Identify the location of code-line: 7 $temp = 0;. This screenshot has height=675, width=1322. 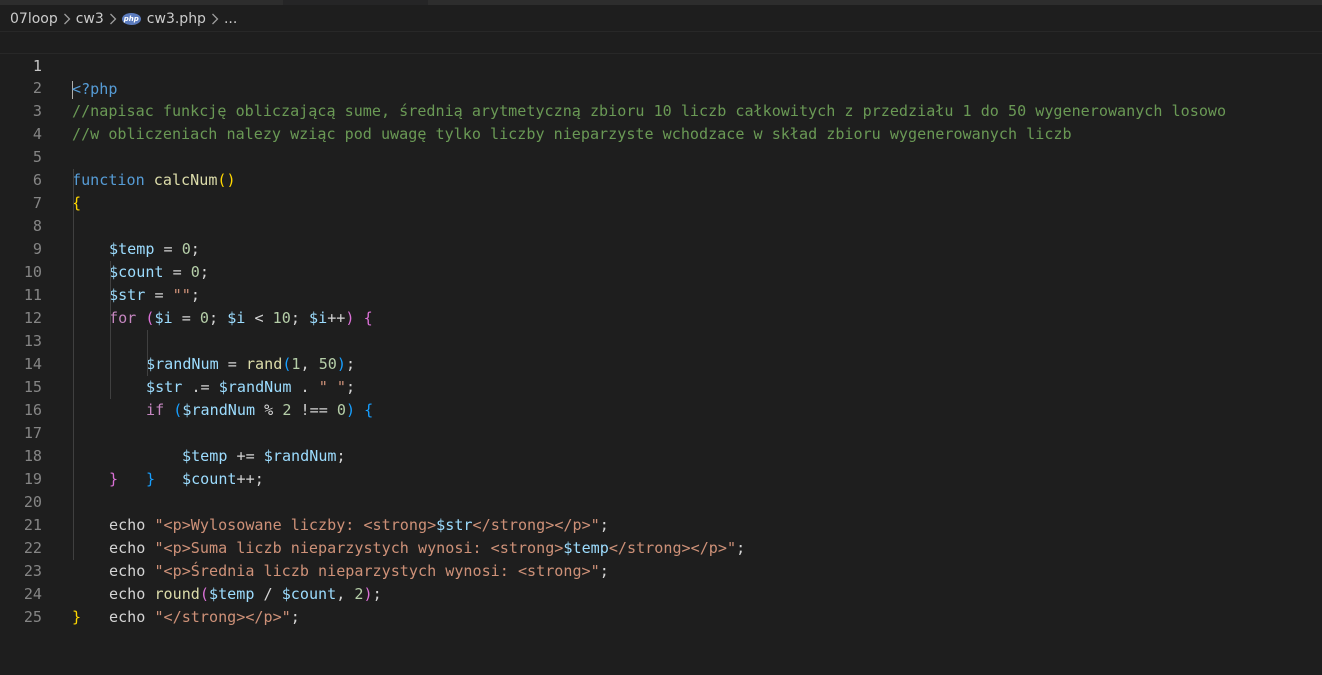
(661, 213).